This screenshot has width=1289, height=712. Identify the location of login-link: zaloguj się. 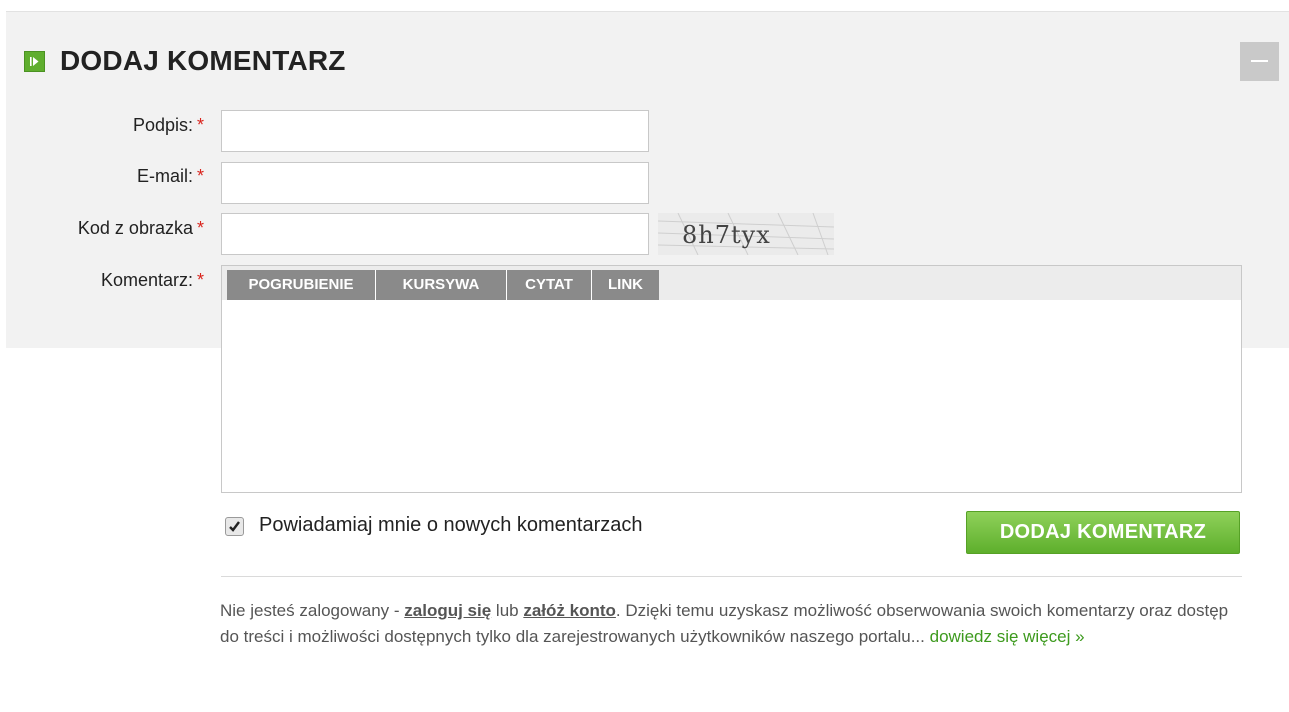
(447, 610).